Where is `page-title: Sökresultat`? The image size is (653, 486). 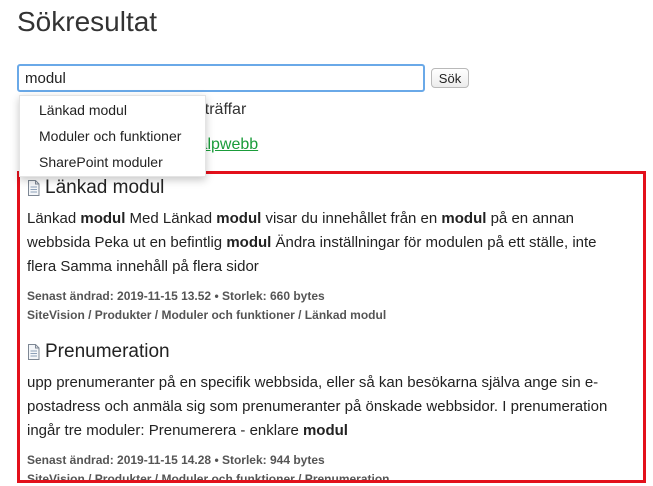 page-title: Sökresultat is located at coordinates (87, 21).